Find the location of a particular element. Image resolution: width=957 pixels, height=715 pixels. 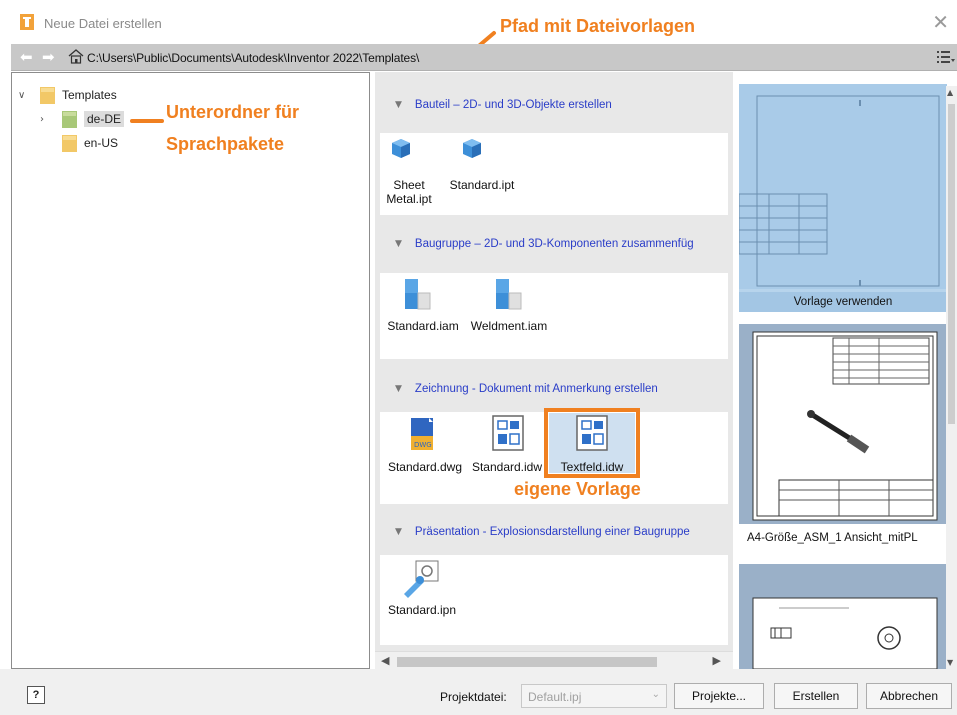

close-icon: ✕ is located at coordinates (940, 22).